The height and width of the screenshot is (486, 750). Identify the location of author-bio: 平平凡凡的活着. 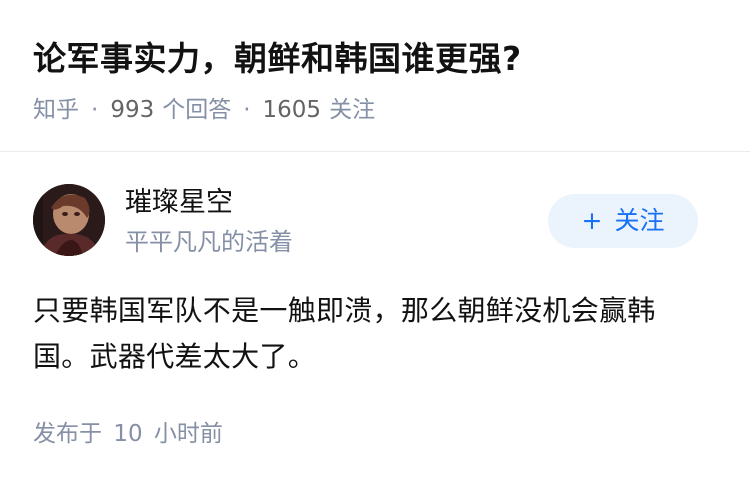
(209, 242).